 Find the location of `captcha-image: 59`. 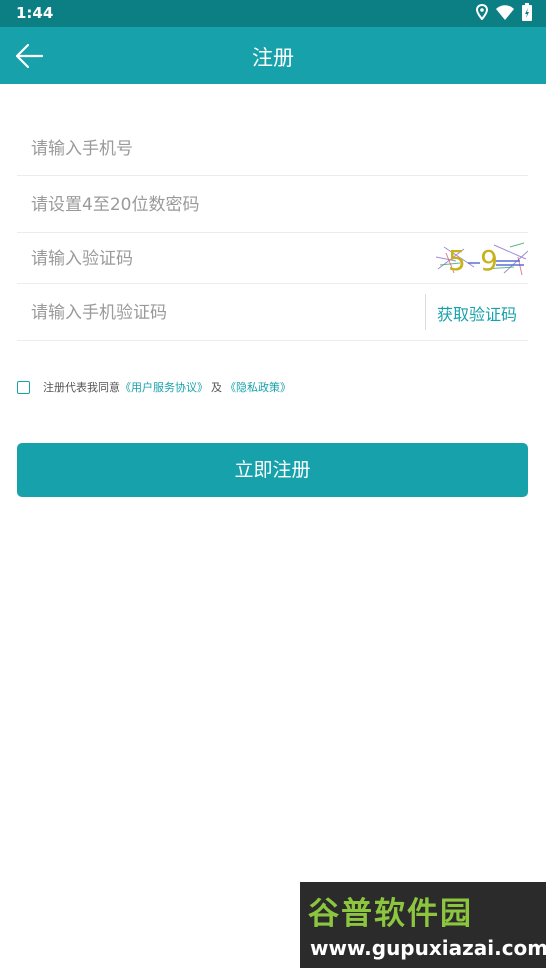

captcha-image: 59 is located at coordinates (481, 258).